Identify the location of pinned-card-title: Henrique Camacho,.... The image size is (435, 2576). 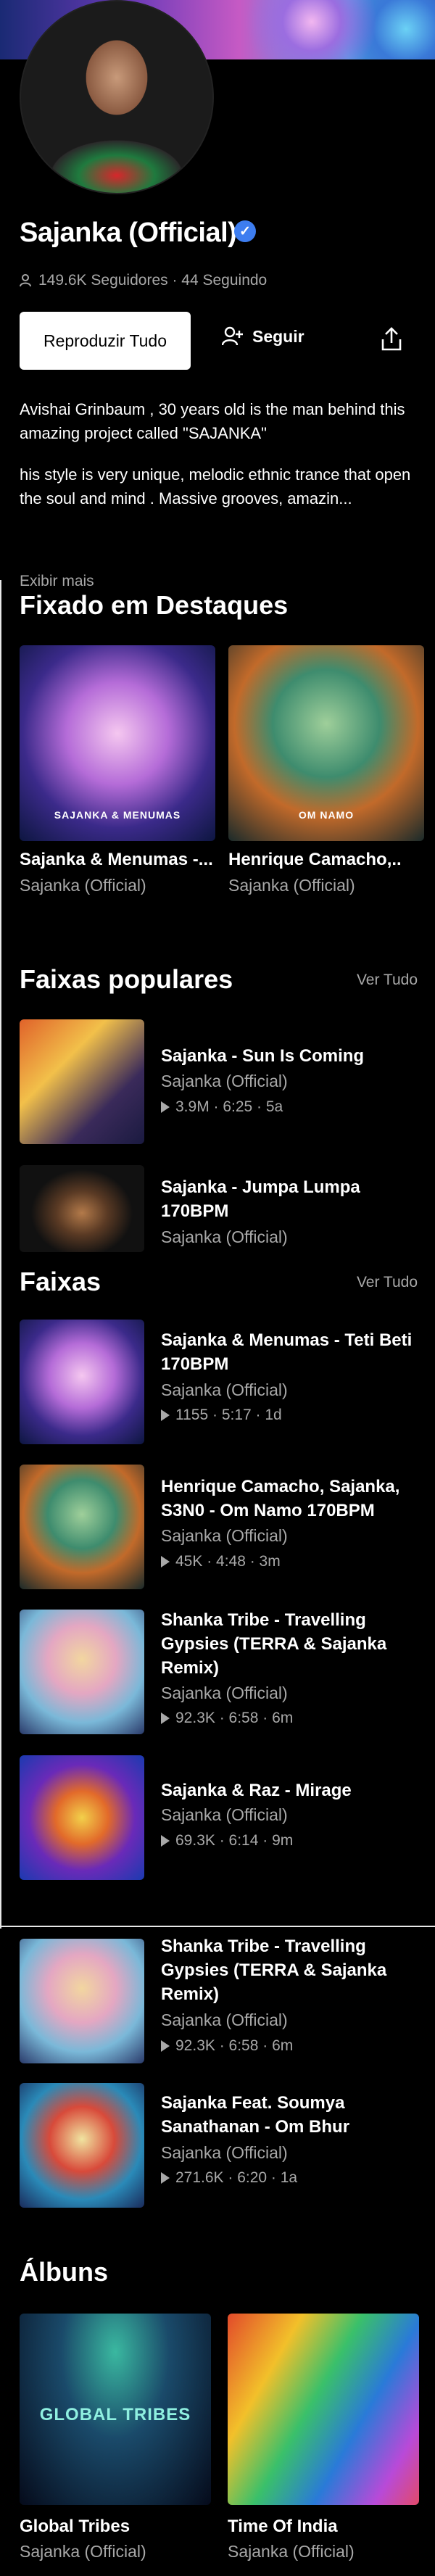
(315, 860).